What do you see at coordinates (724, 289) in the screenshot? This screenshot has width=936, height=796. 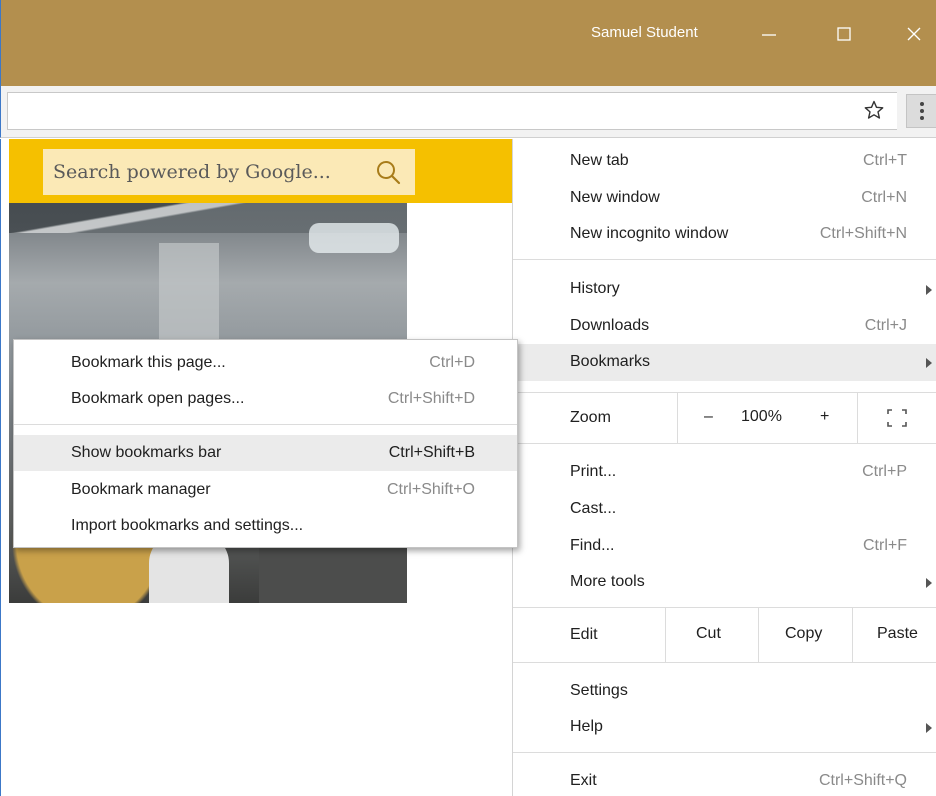 I see `menu-item-history: History` at bounding box center [724, 289].